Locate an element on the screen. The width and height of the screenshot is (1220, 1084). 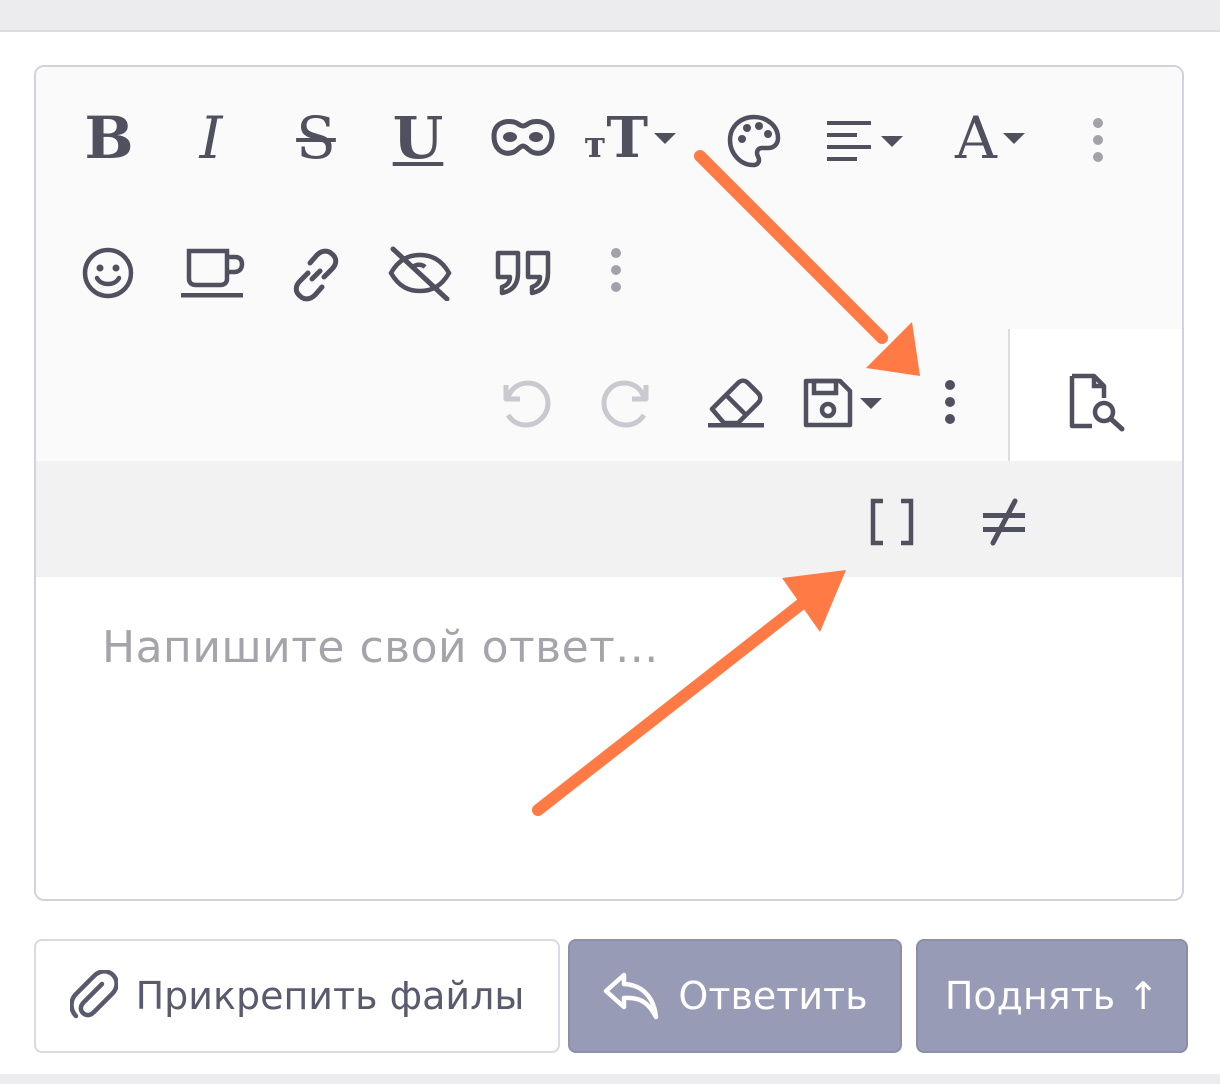
toggle-bbcode-button is located at coordinates (892, 522).